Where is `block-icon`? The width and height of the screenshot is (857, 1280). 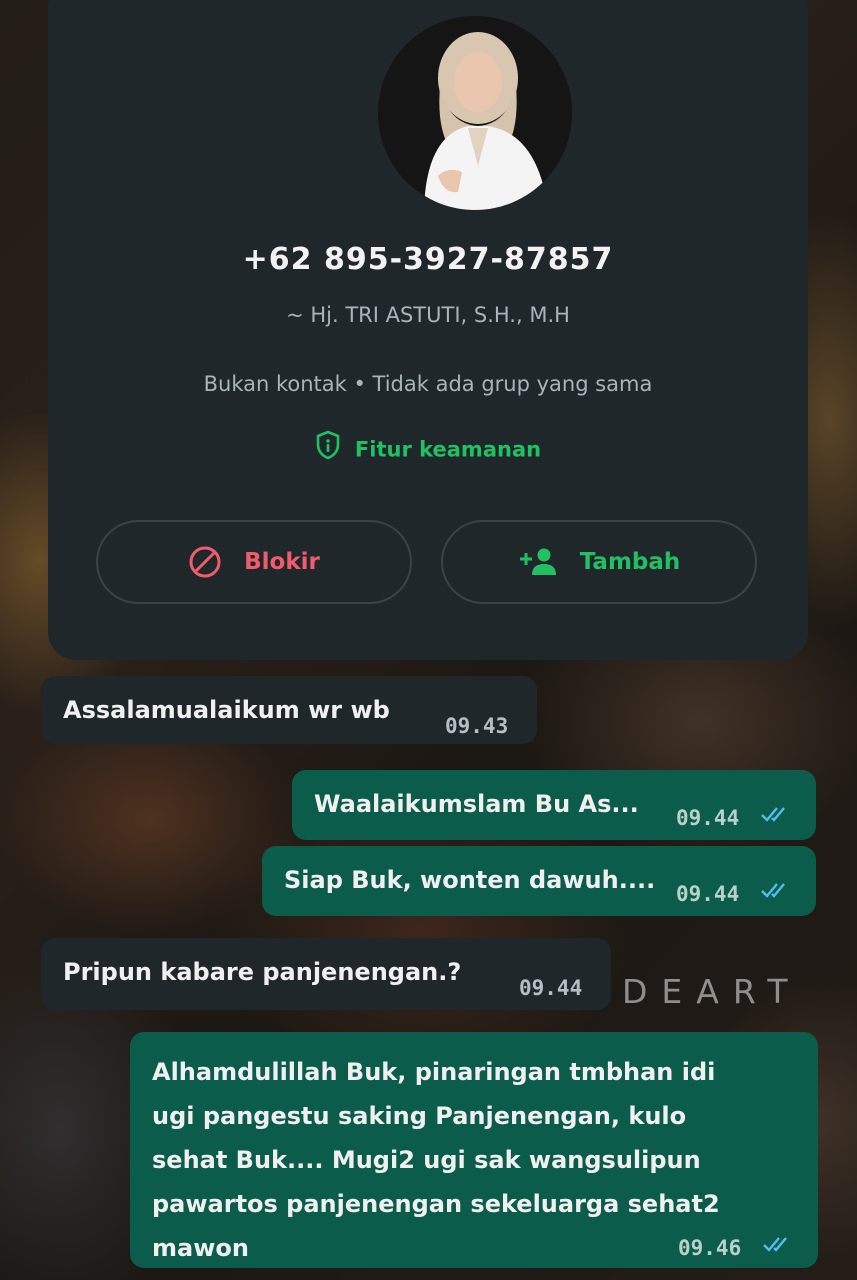
block-icon is located at coordinates (205, 562).